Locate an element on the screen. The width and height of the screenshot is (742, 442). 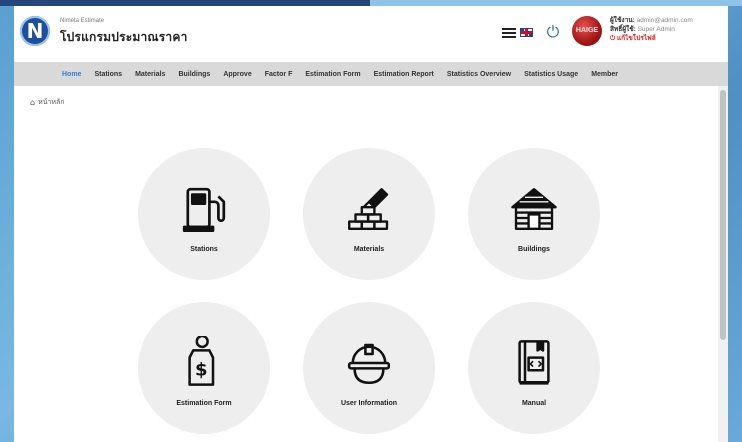
nav-estimation-form: Estimation Form is located at coordinates (332, 74).